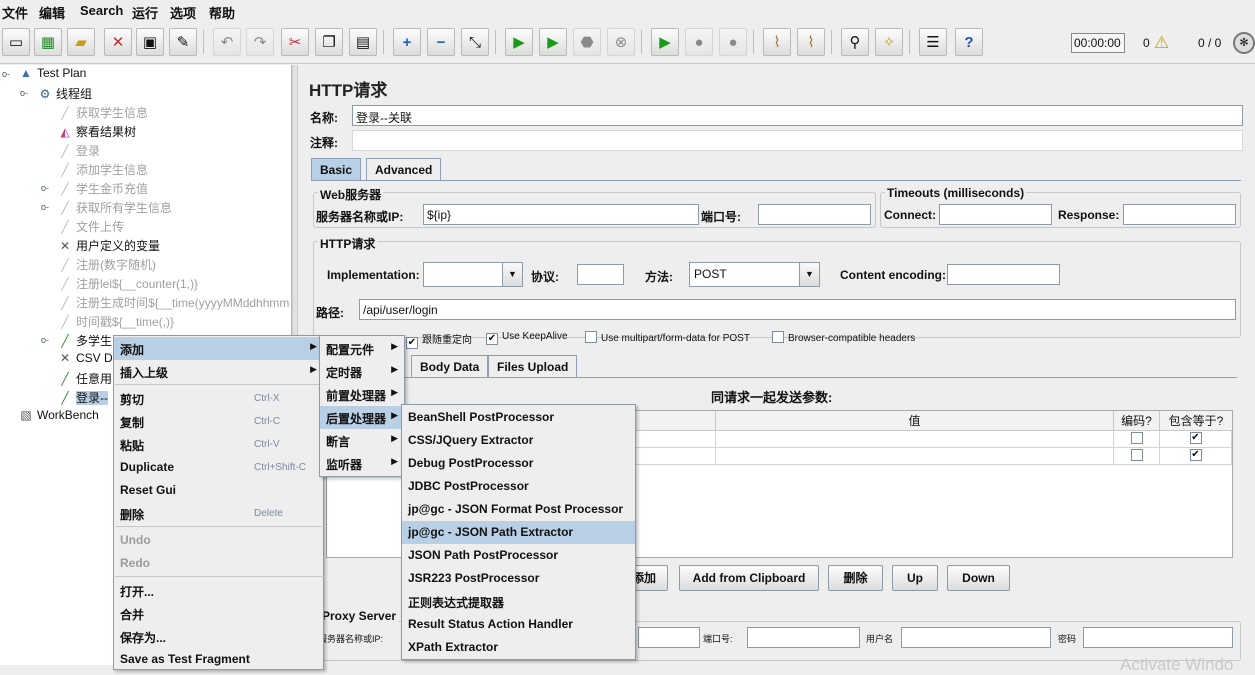 This screenshot has width=1255, height=675. What do you see at coordinates (518, 486) in the screenshot?
I see `menu-item-jdbc-postprocessor: JDBC PostProcessor` at bounding box center [518, 486].